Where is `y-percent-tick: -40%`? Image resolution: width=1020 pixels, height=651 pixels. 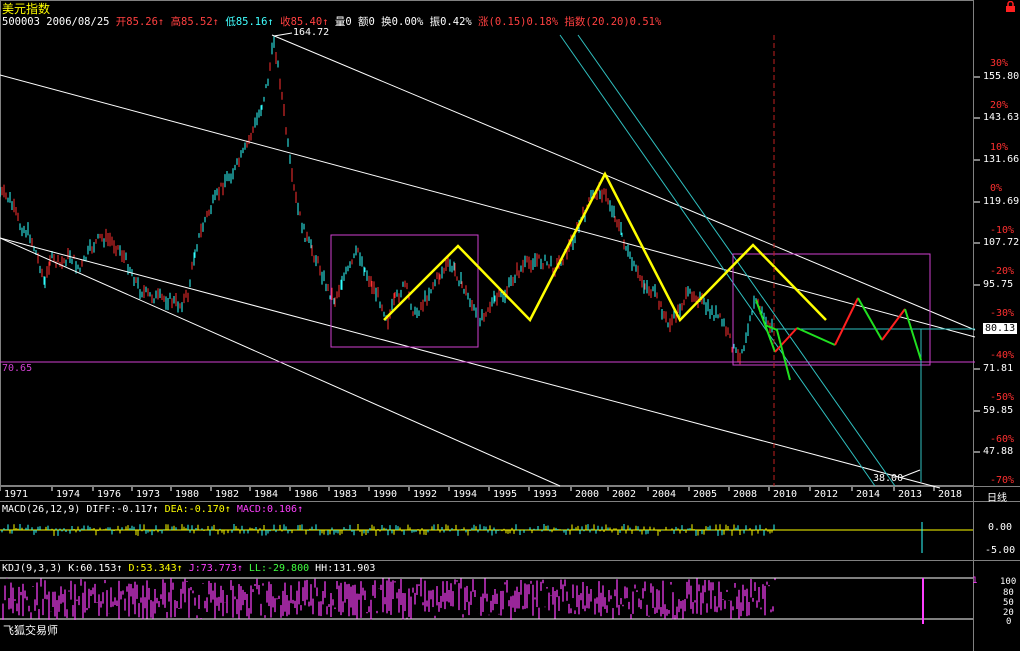
y-percent-tick: -40% is located at coordinates (1002, 355).